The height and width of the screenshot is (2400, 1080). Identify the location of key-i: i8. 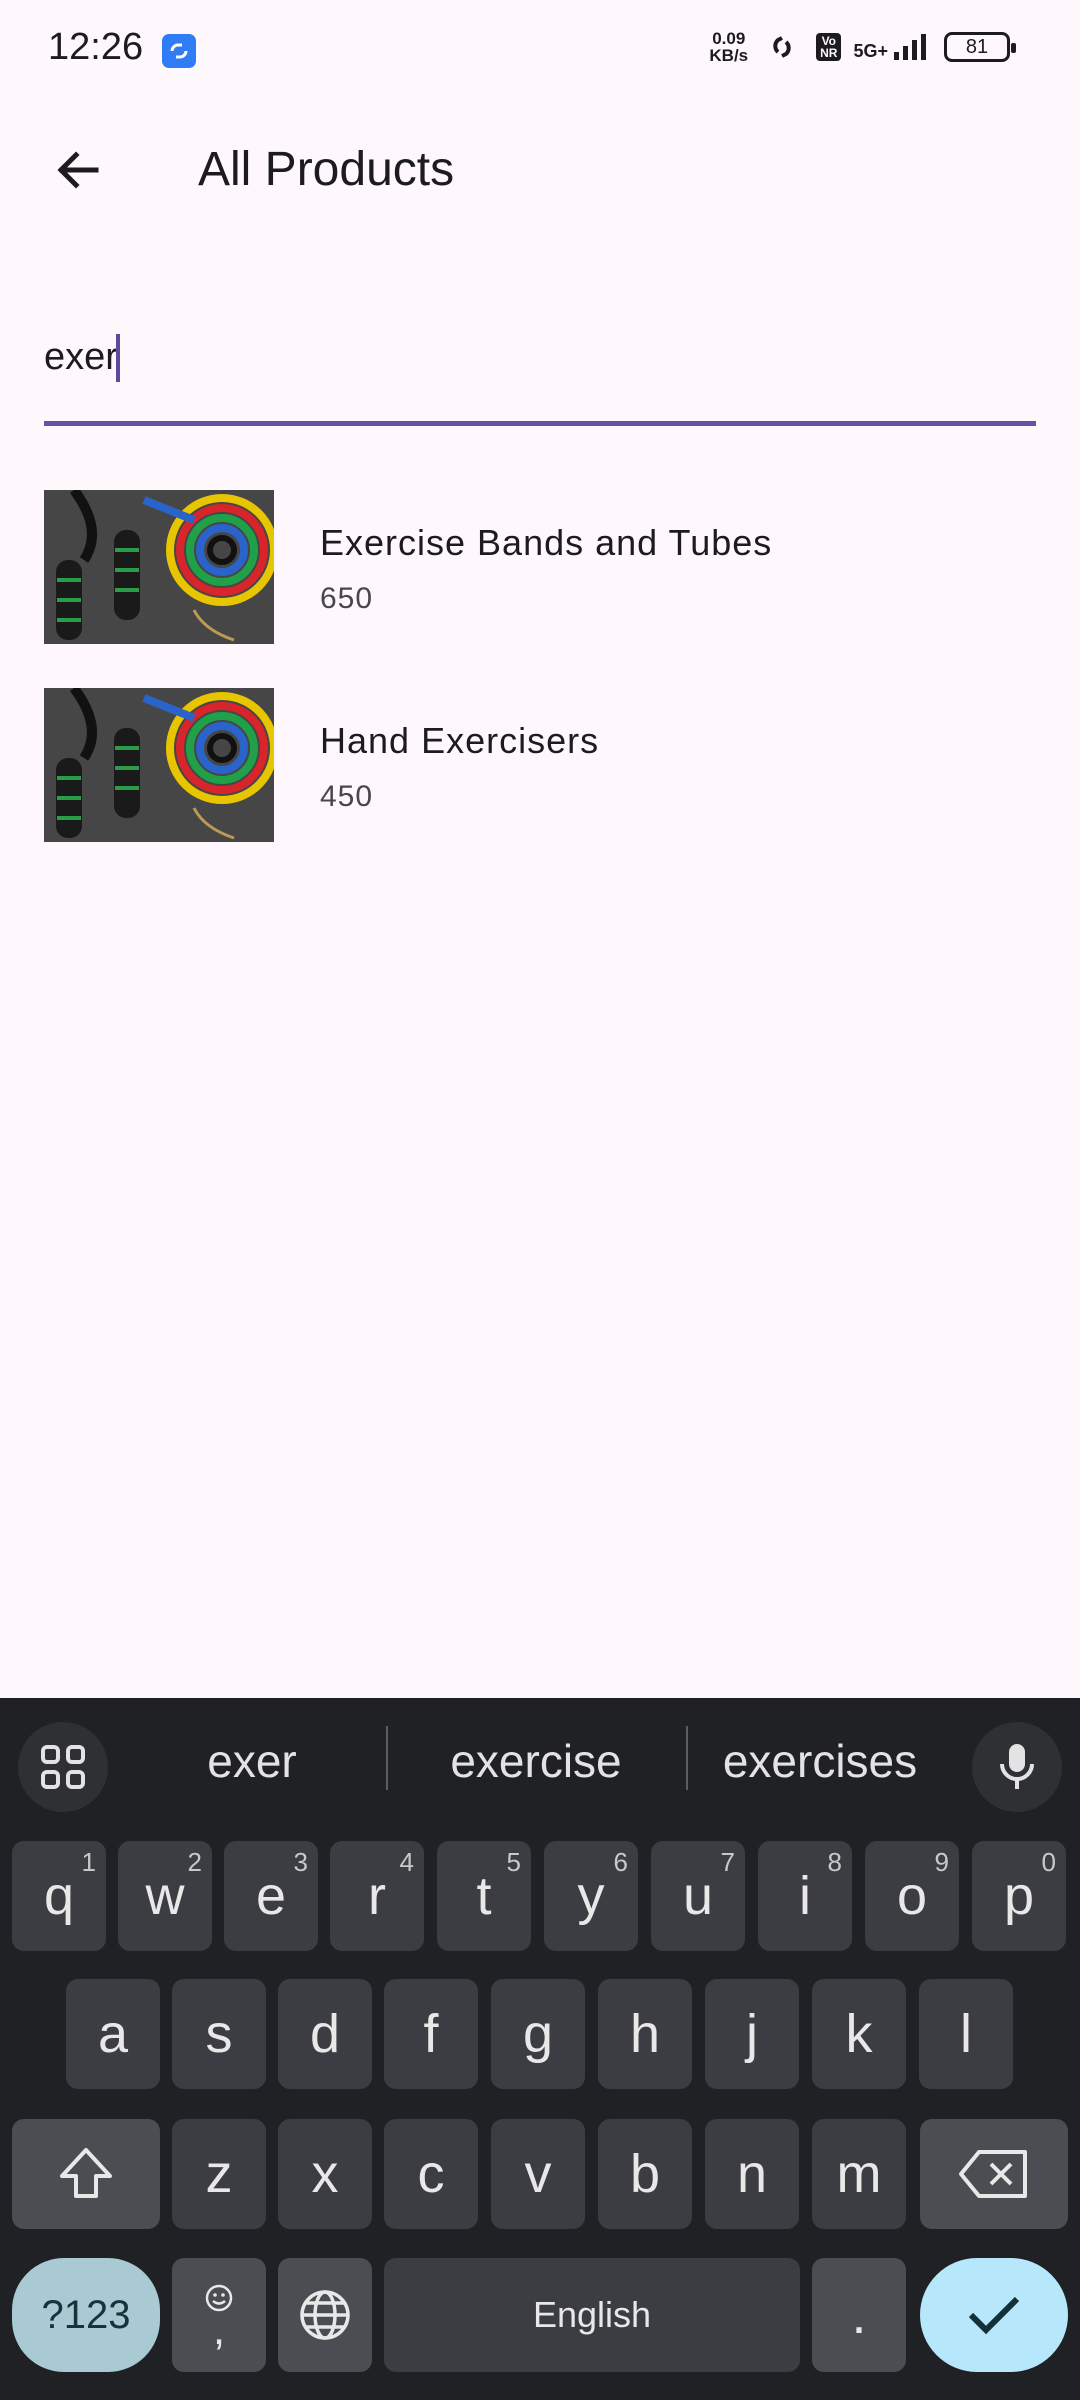
(805, 1896).